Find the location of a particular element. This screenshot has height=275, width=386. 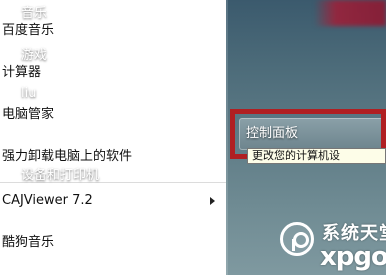

right-item-label: liu is located at coordinates (29, 93).